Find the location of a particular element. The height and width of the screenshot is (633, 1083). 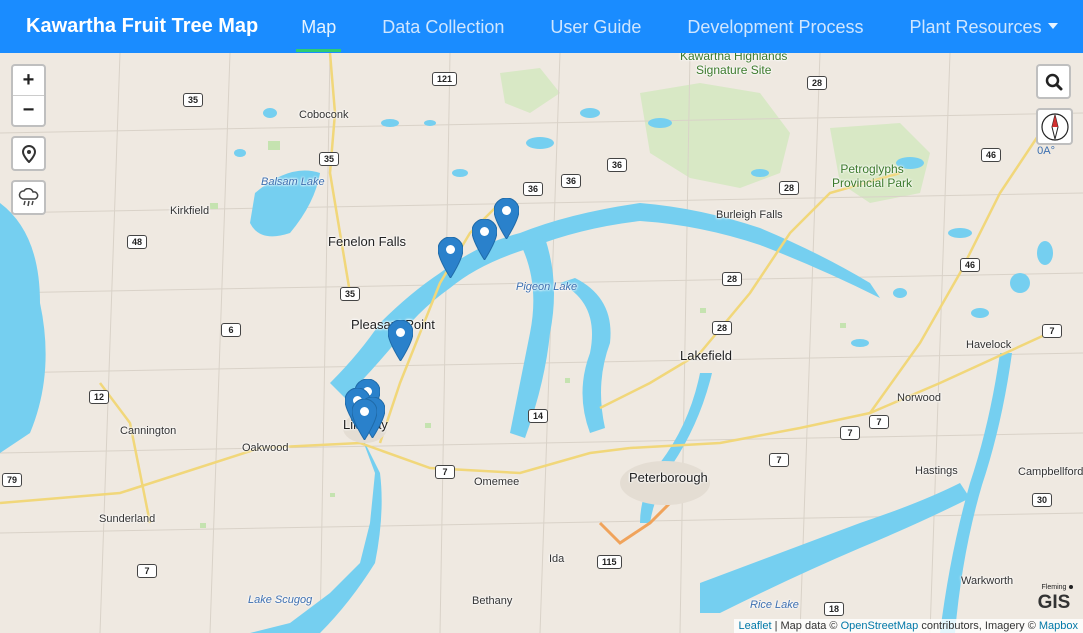

place-label: Lakefield is located at coordinates (706, 355).